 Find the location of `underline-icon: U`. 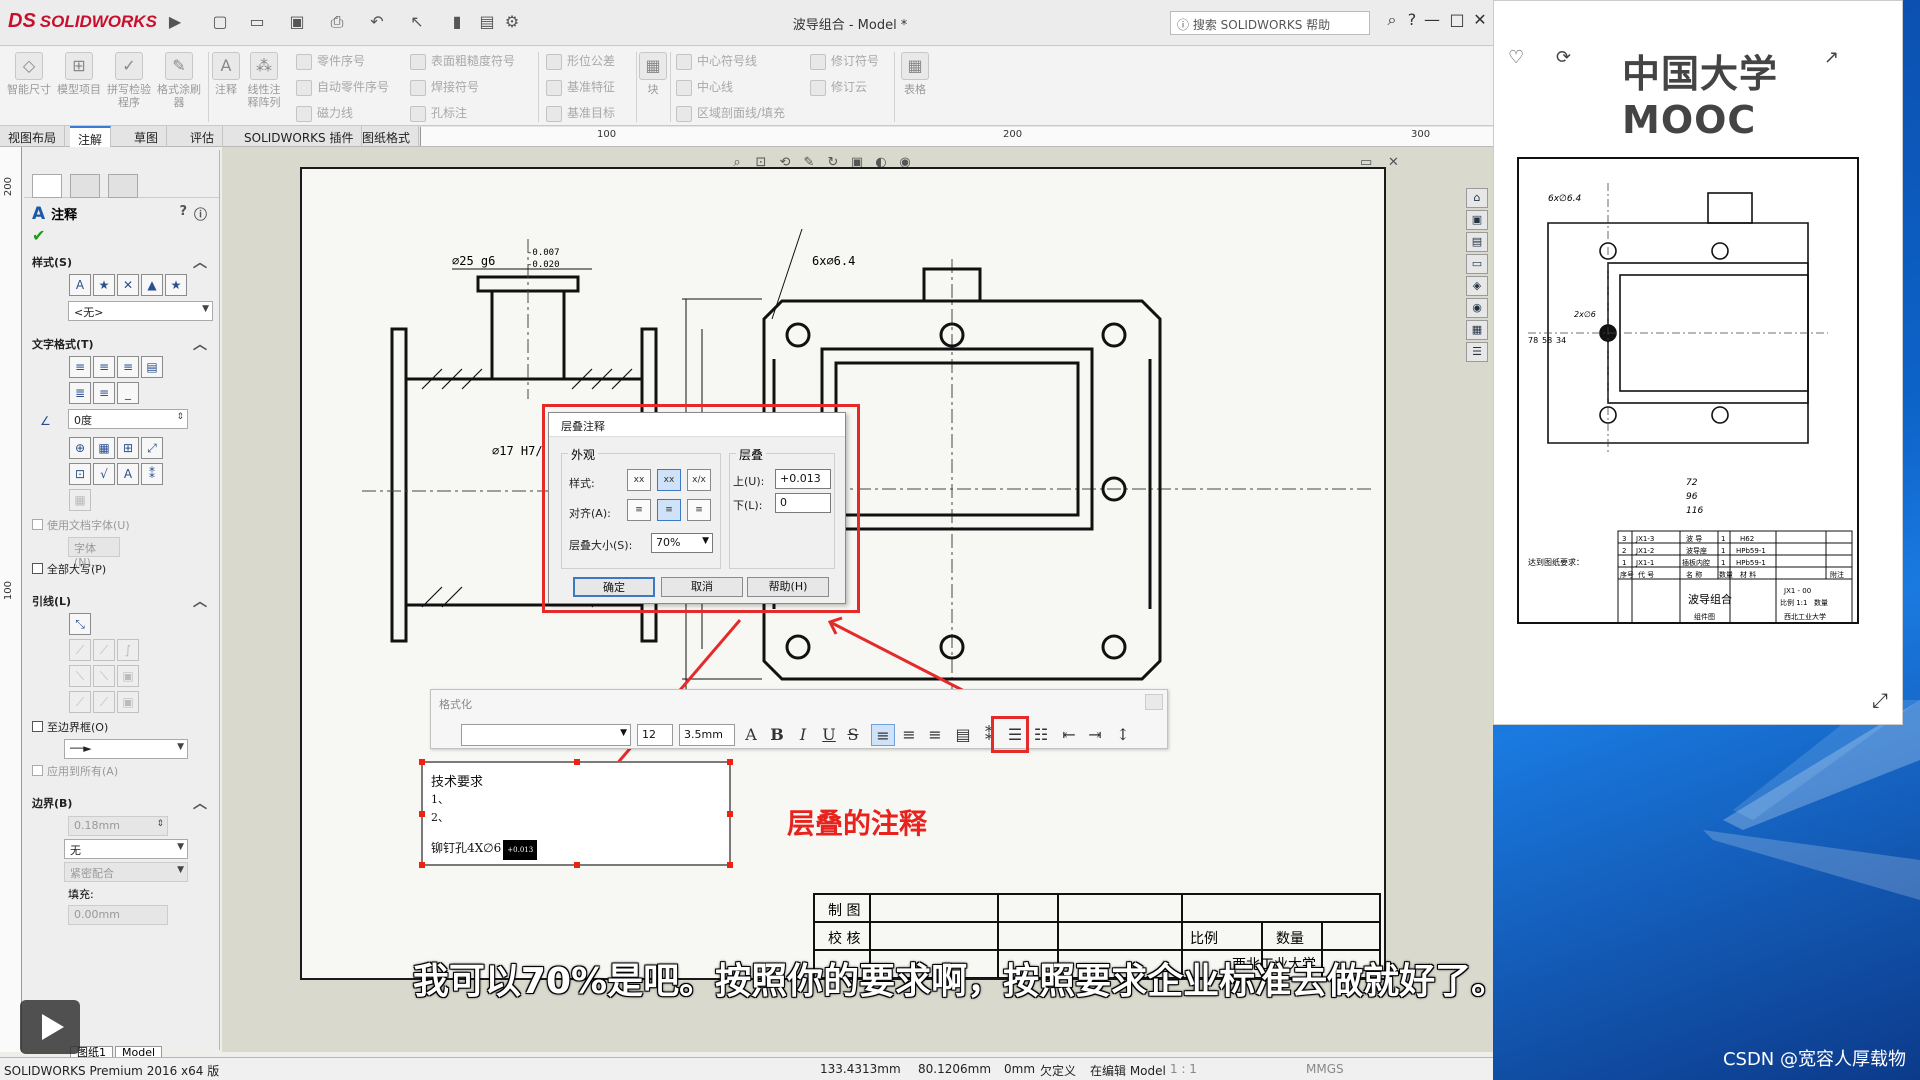

underline-icon: U is located at coordinates (829, 735).